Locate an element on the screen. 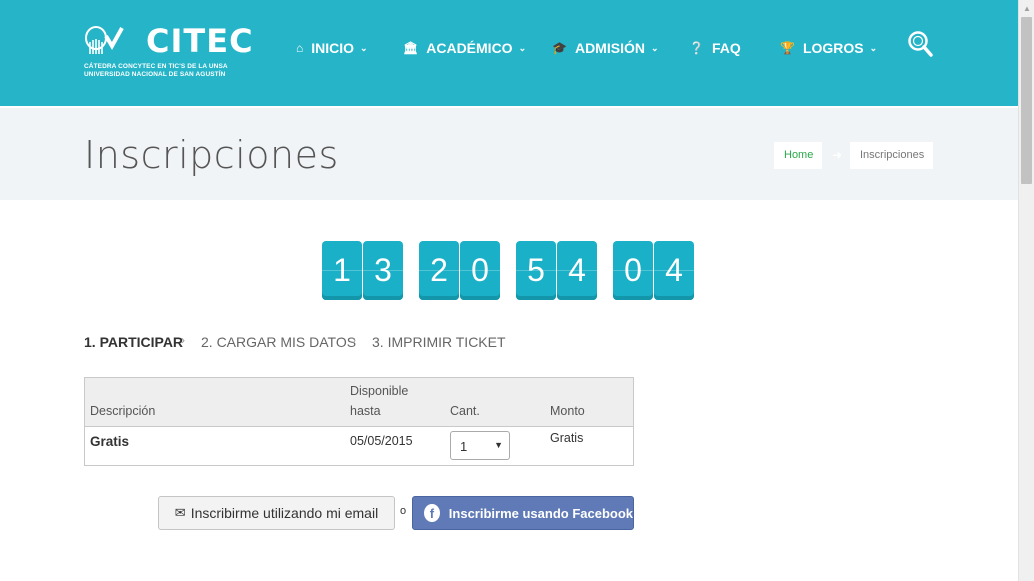 Image resolution: width=1034 pixels, height=581 pixels. logo-subtitle-1: CÁTEDRA CONCYTEC EN TIC'S DE LA UNSA is located at coordinates (156, 66).